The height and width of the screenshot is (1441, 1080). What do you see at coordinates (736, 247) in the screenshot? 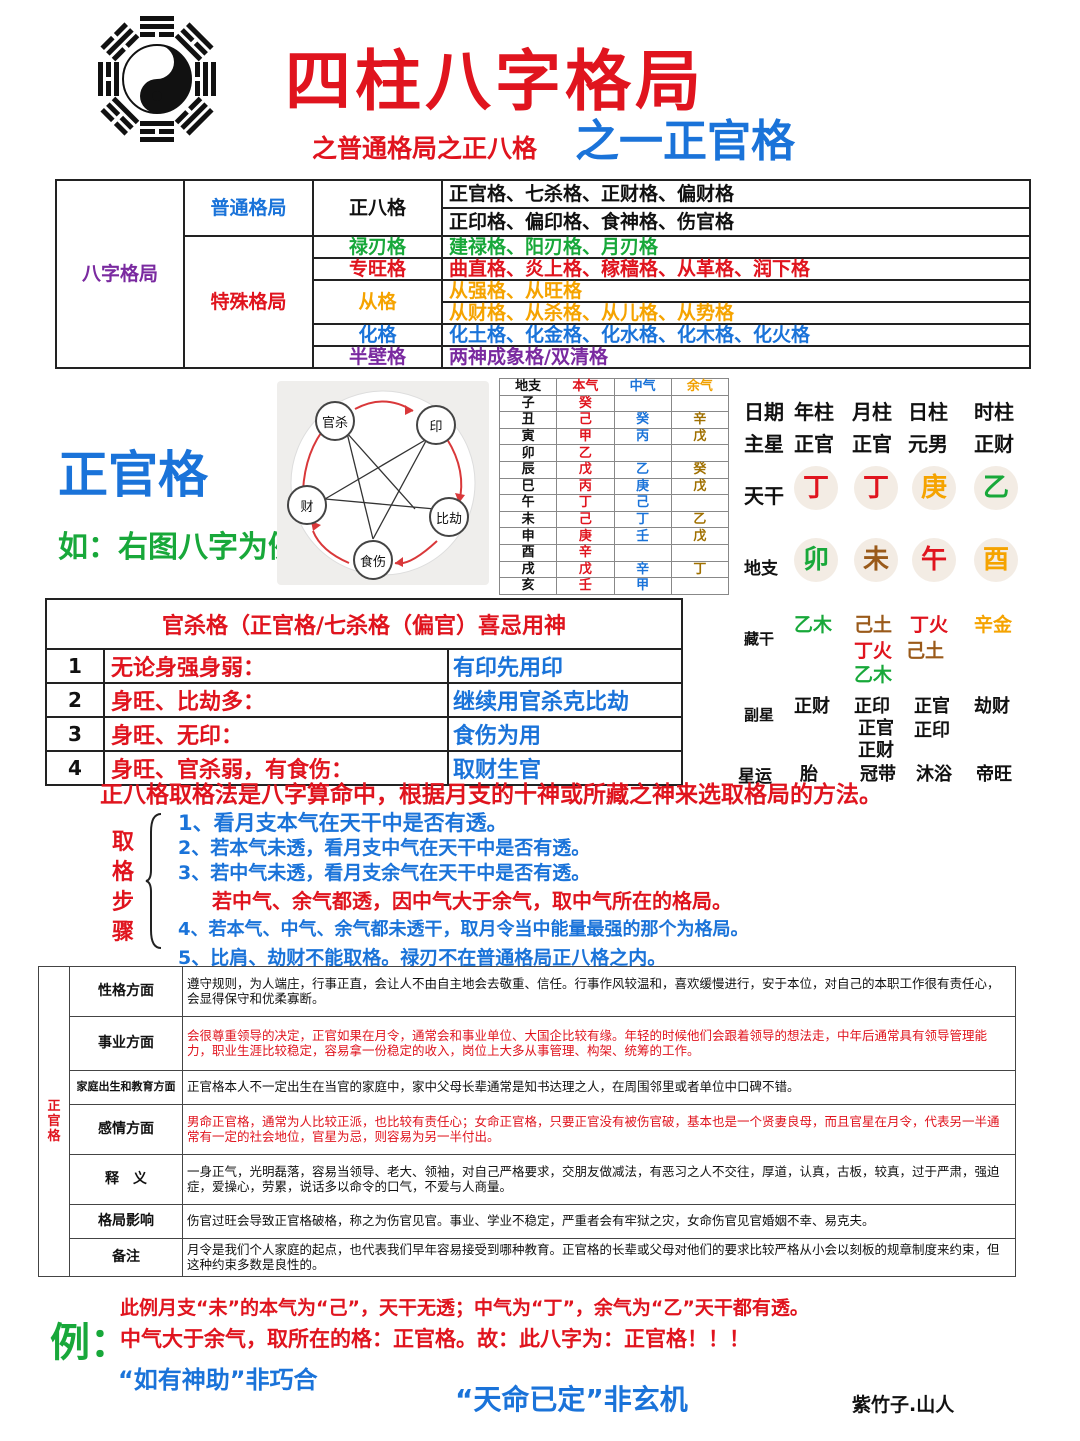
I see `special-value-0: 建禄格、阳刃格、月刃格` at bounding box center [736, 247].